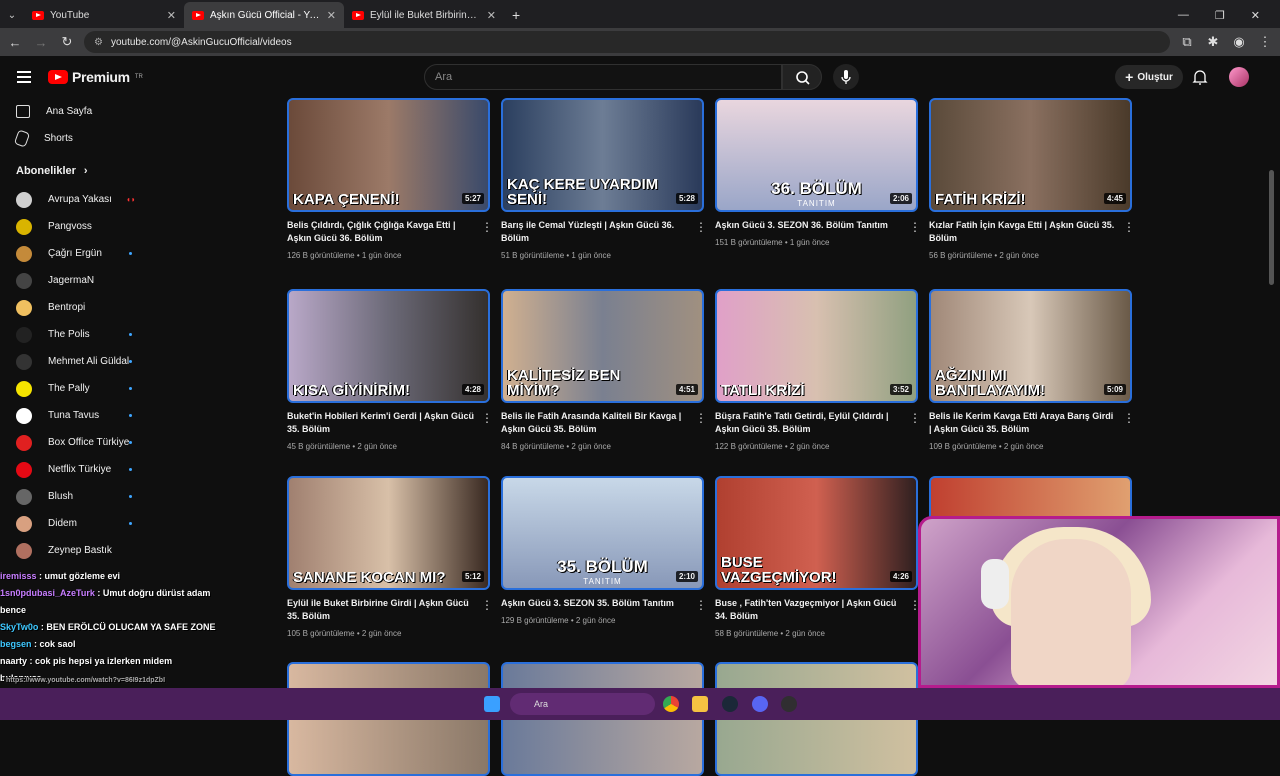  What do you see at coordinates (77, 388) in the screenshot?
I see `subscription-item: The Pally` at bounding box center [77, 388].